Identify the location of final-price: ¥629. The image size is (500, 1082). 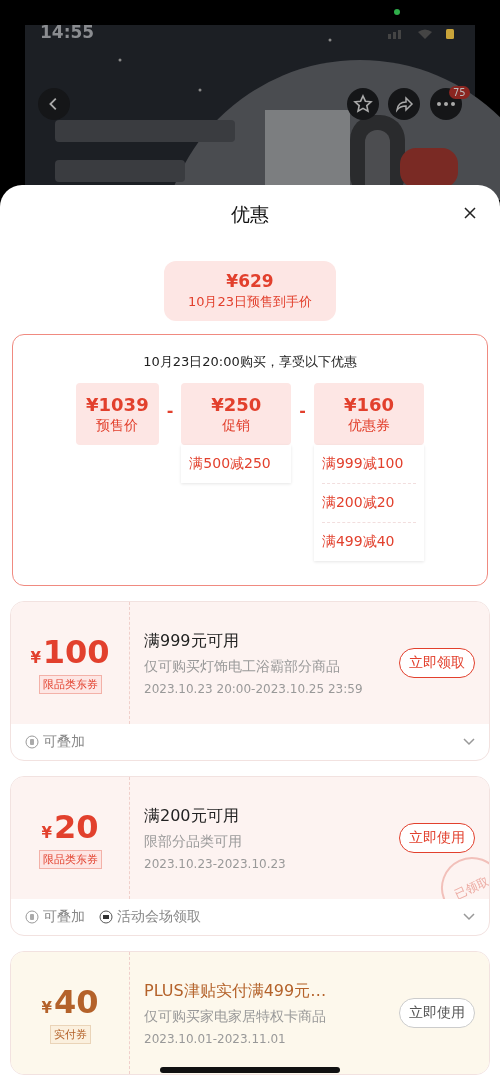
(250, 281).